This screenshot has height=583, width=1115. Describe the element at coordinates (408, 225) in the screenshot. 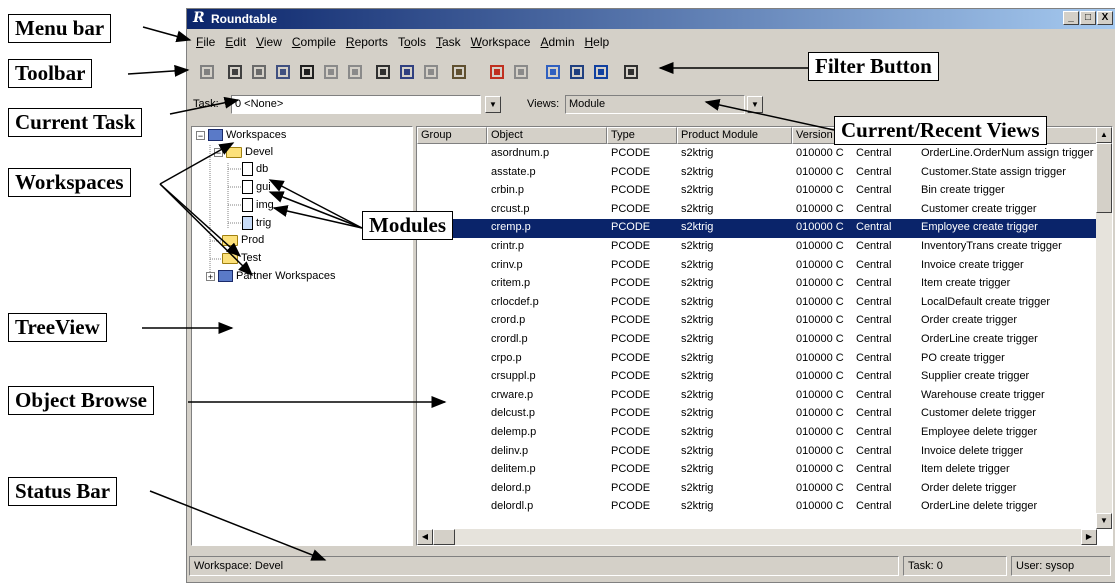

I see `callout-modules: Modules` at that location.